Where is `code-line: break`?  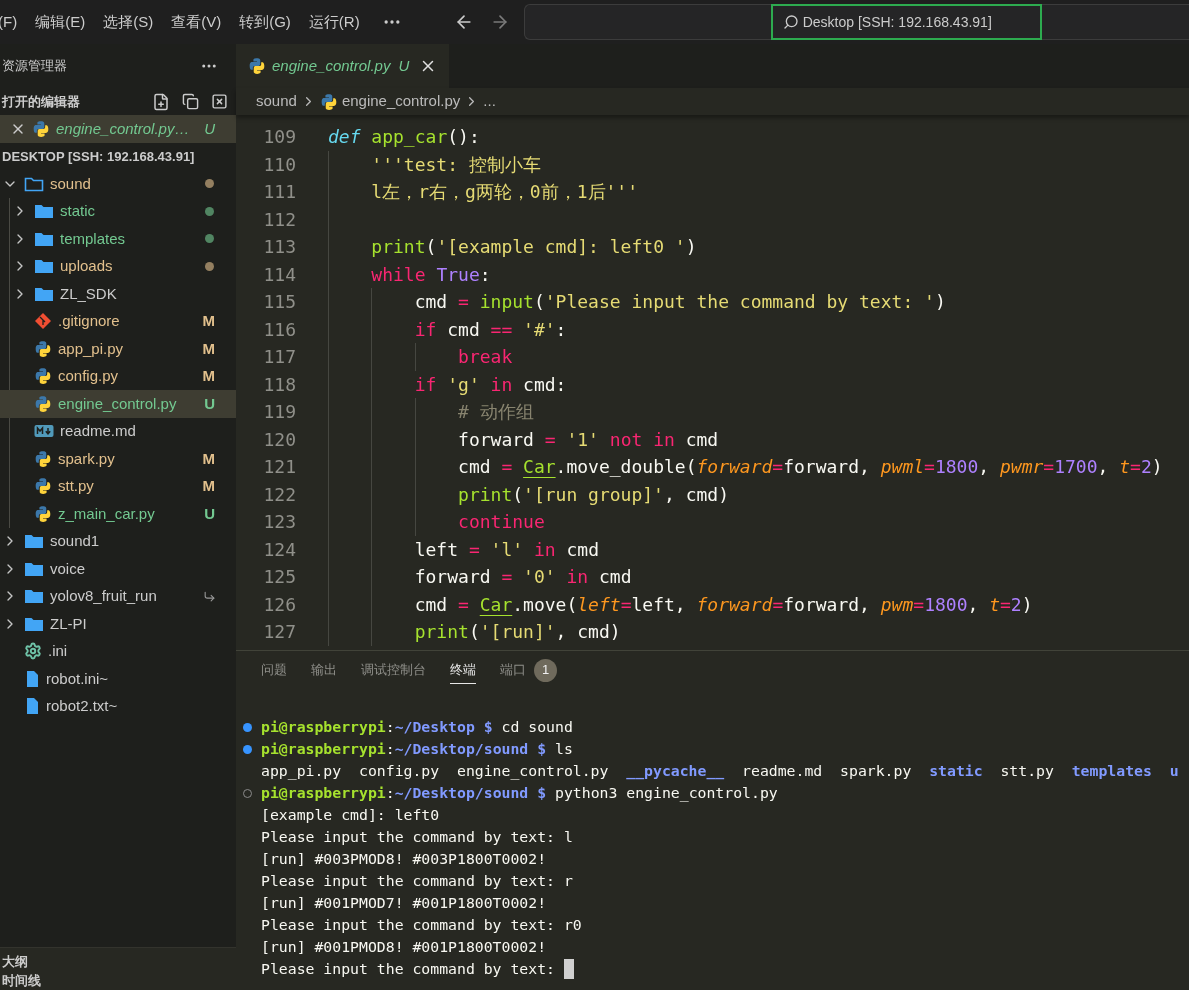 code-line: break is located at coordinates (485, 357).